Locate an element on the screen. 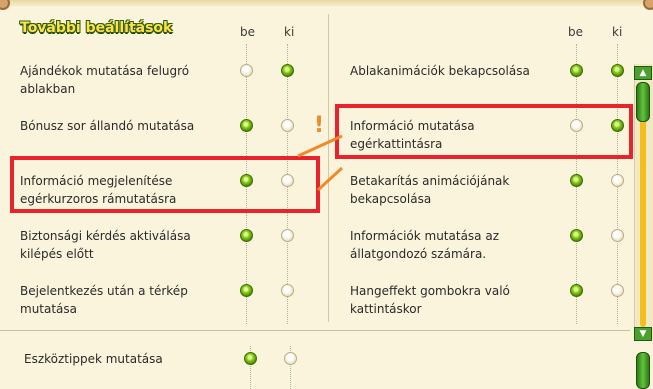 This screenshot has height=389, width=653. arrow-up-icon: ▲ is located at coordinates (643, 73).